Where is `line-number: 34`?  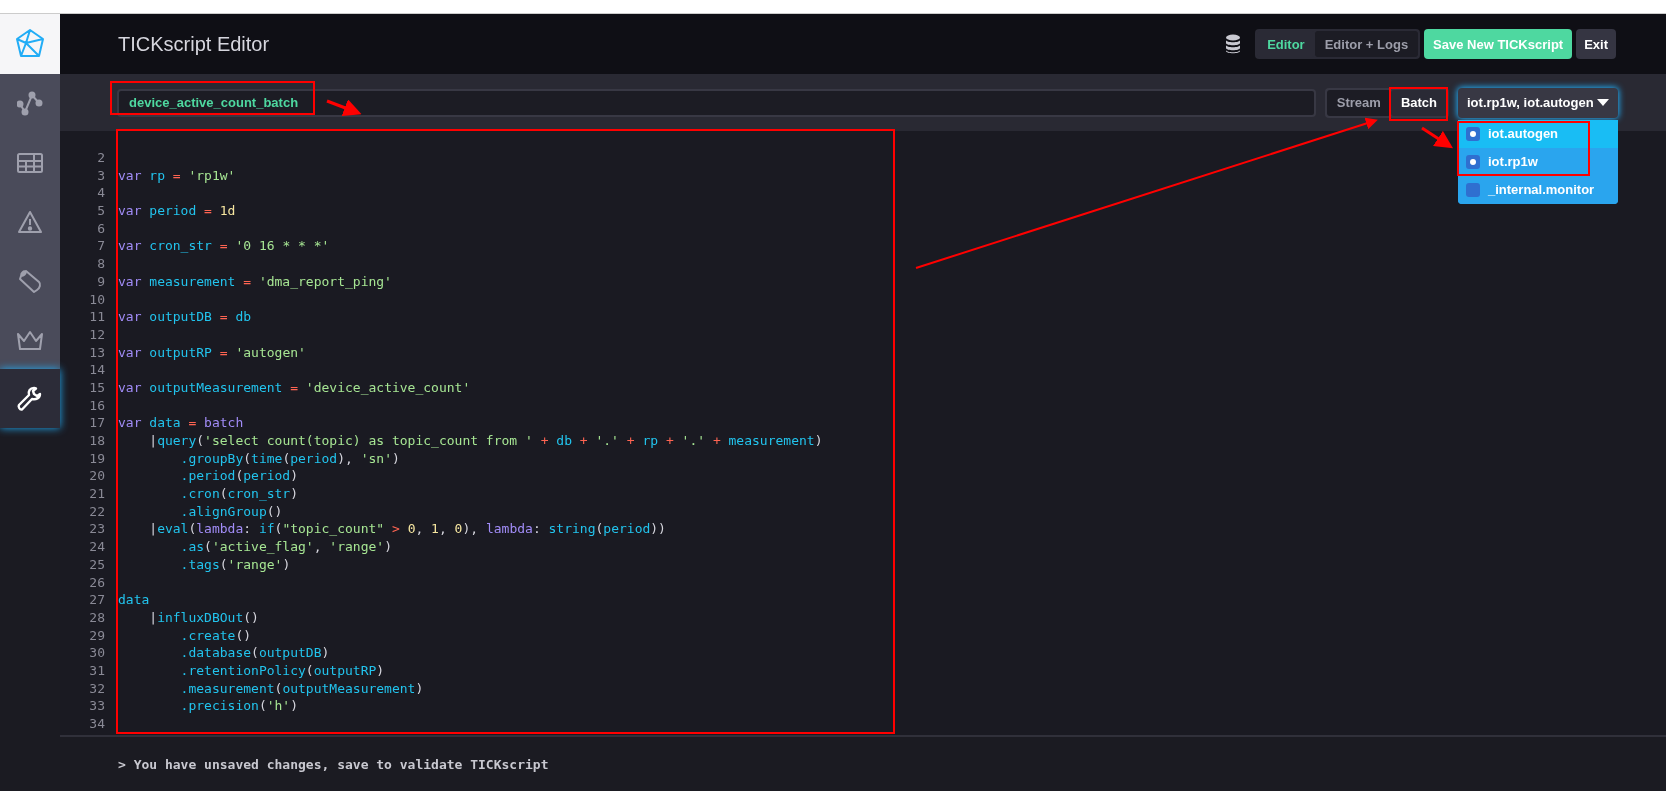
line-number: 34 is located at coordinates (97, 724).